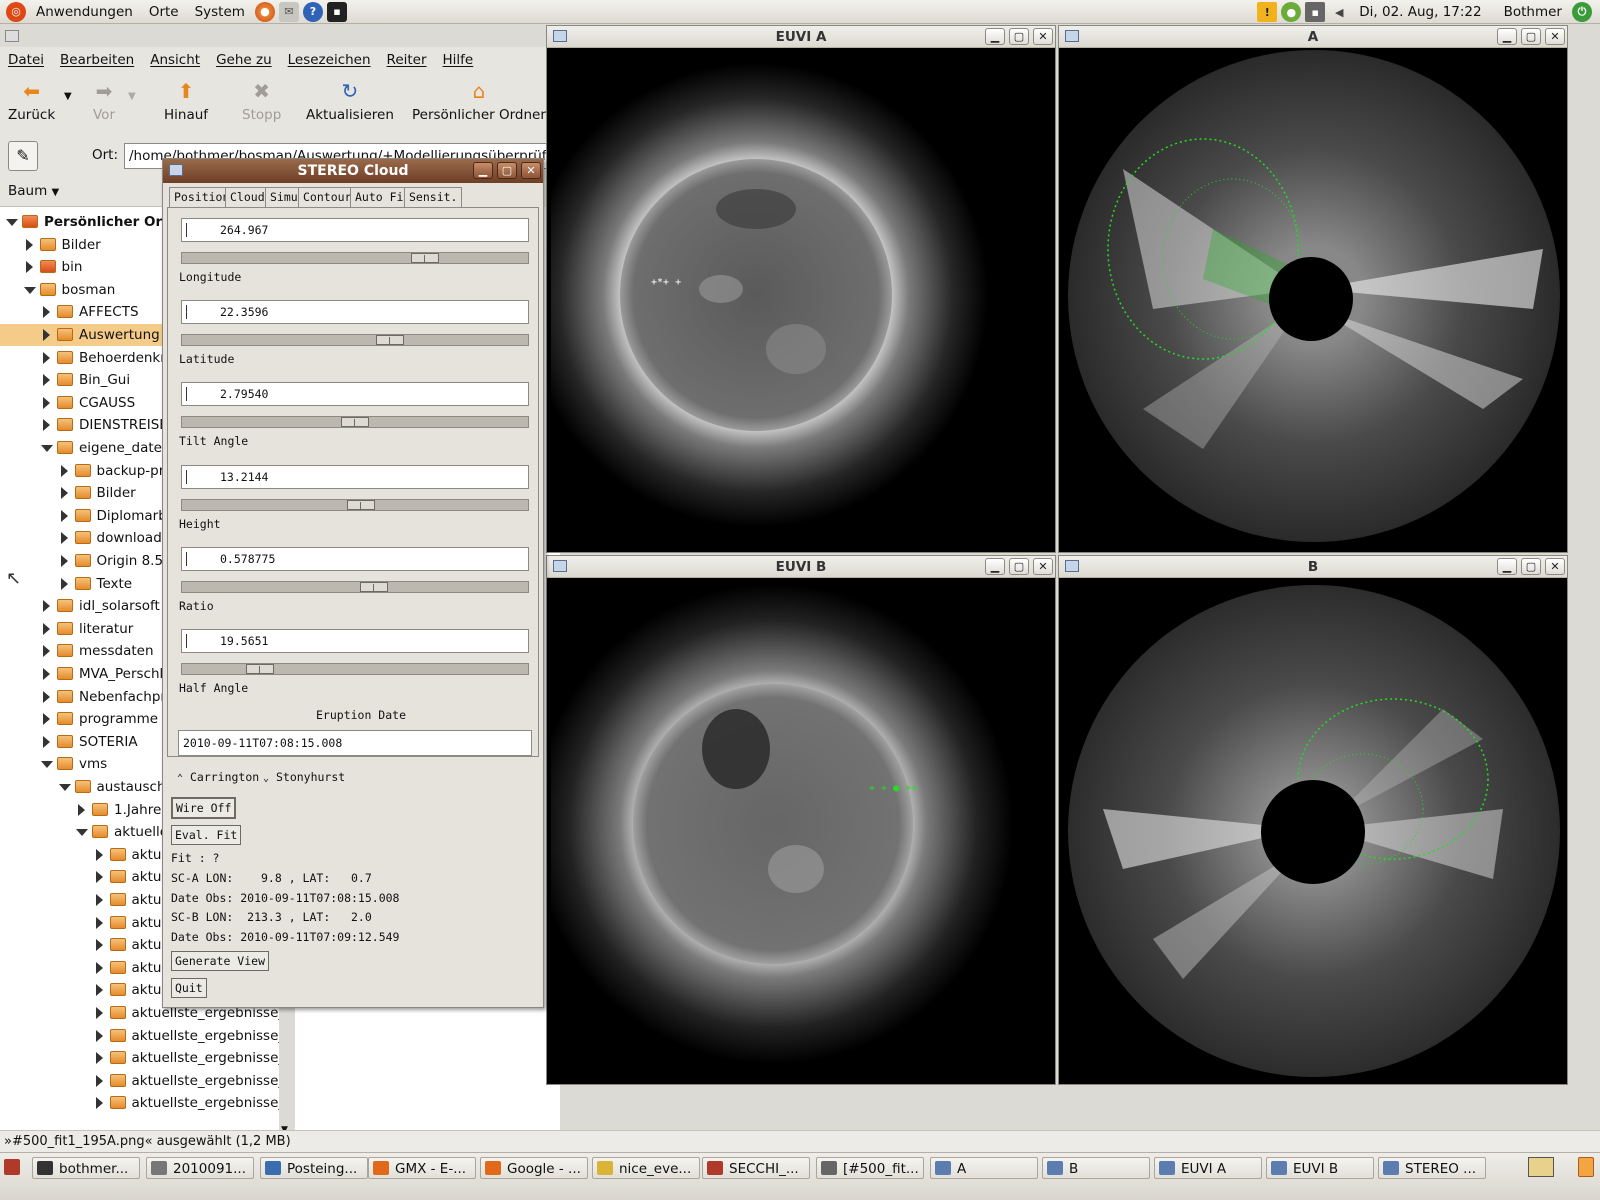  What do you see at coordinates (1313, 567) in the screenshot?
I see `cor-b-titlebar: B ▁ ▢ ✕` at bounding box center [1313, 567].